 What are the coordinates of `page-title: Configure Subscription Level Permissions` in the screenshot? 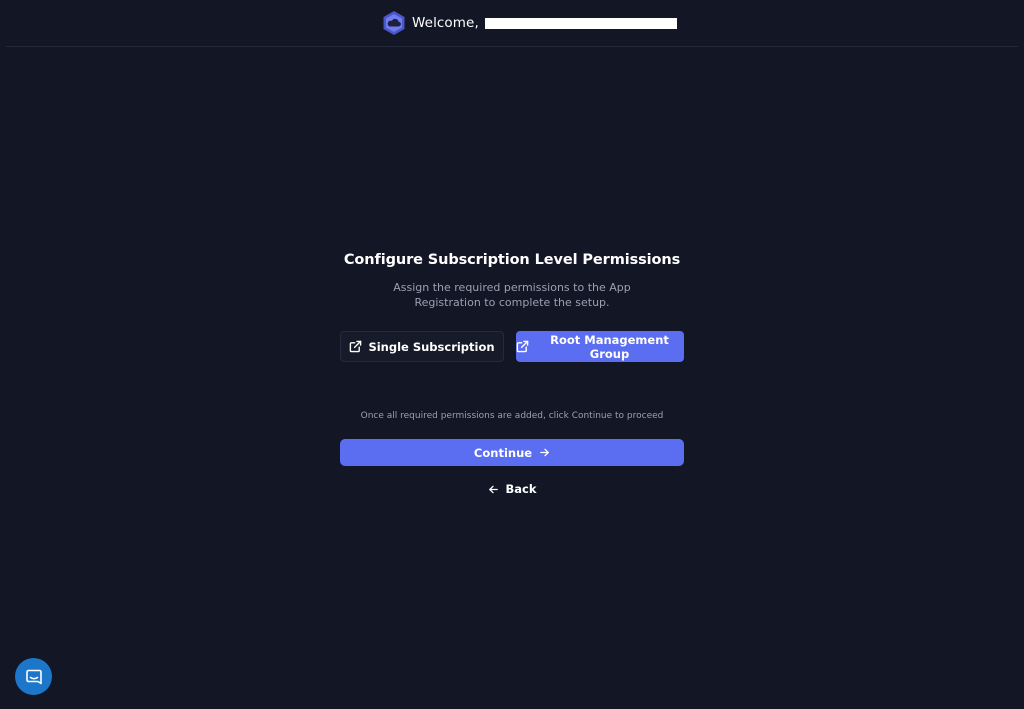 It's located at (512, 260).